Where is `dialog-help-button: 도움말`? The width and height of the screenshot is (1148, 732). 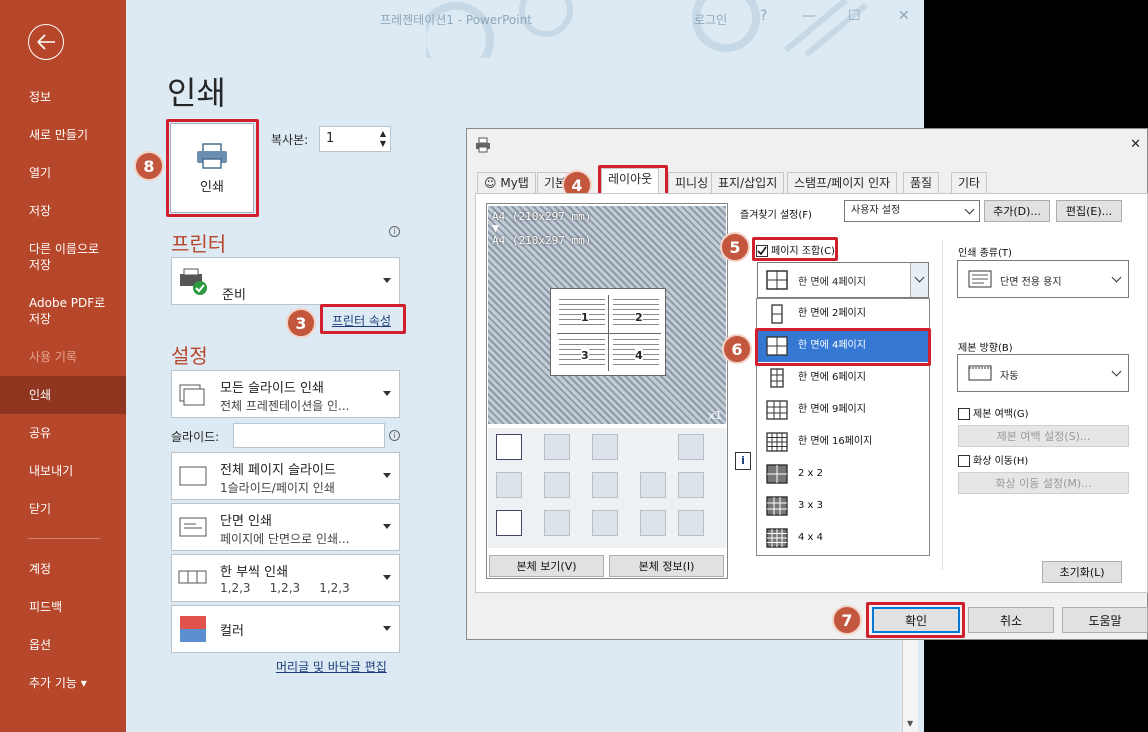 dialog-help-button: 도움말 is located at coordinates (1105, 620).